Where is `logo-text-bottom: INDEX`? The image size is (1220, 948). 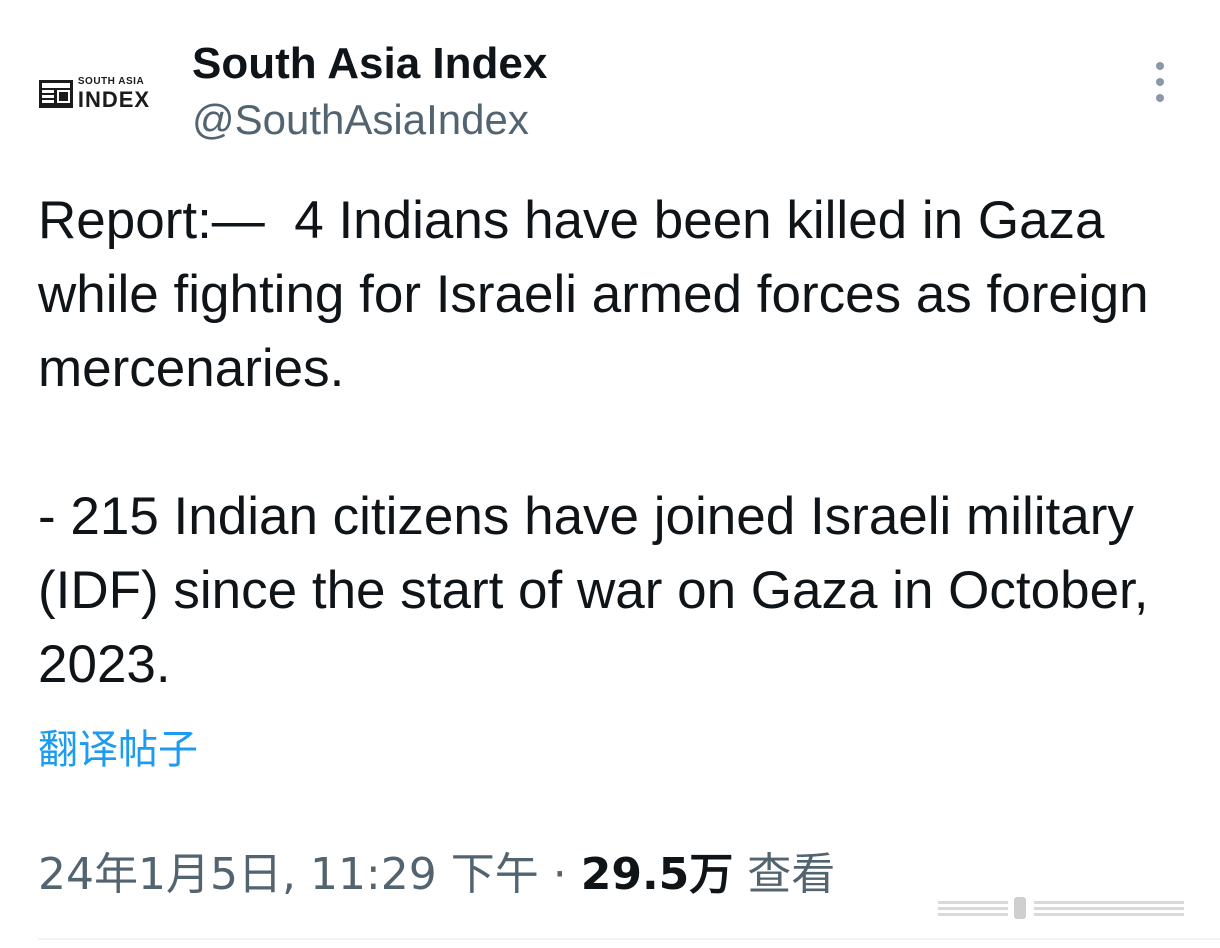 logo-text-bottom: INDEX is located at coordinates (114, 99).